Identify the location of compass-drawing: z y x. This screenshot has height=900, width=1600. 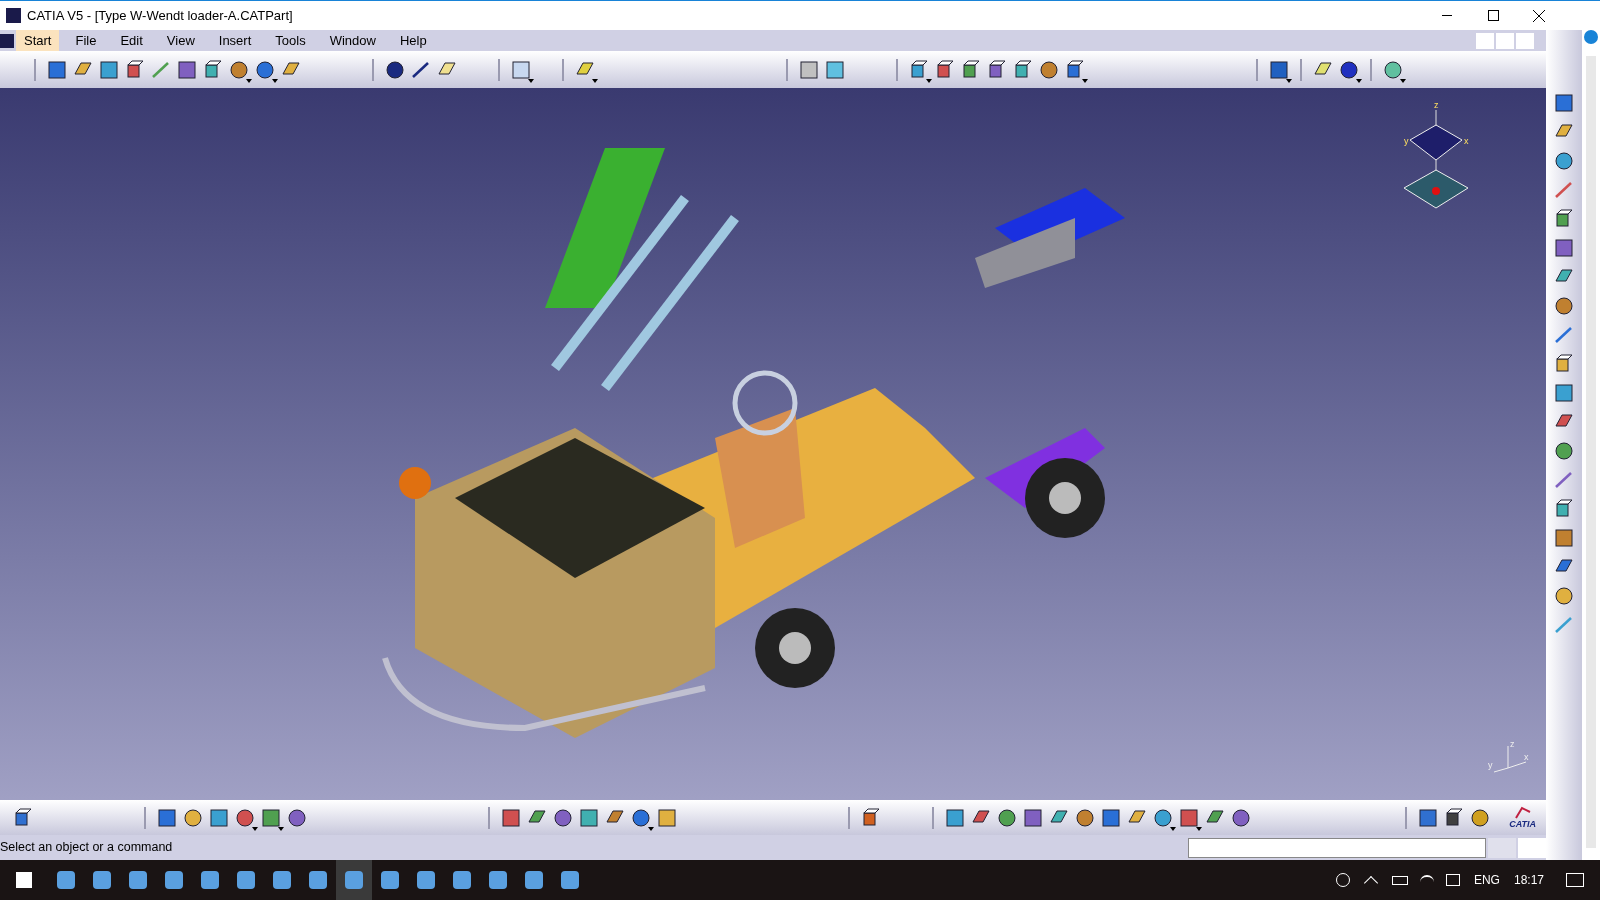
(1436, 157).